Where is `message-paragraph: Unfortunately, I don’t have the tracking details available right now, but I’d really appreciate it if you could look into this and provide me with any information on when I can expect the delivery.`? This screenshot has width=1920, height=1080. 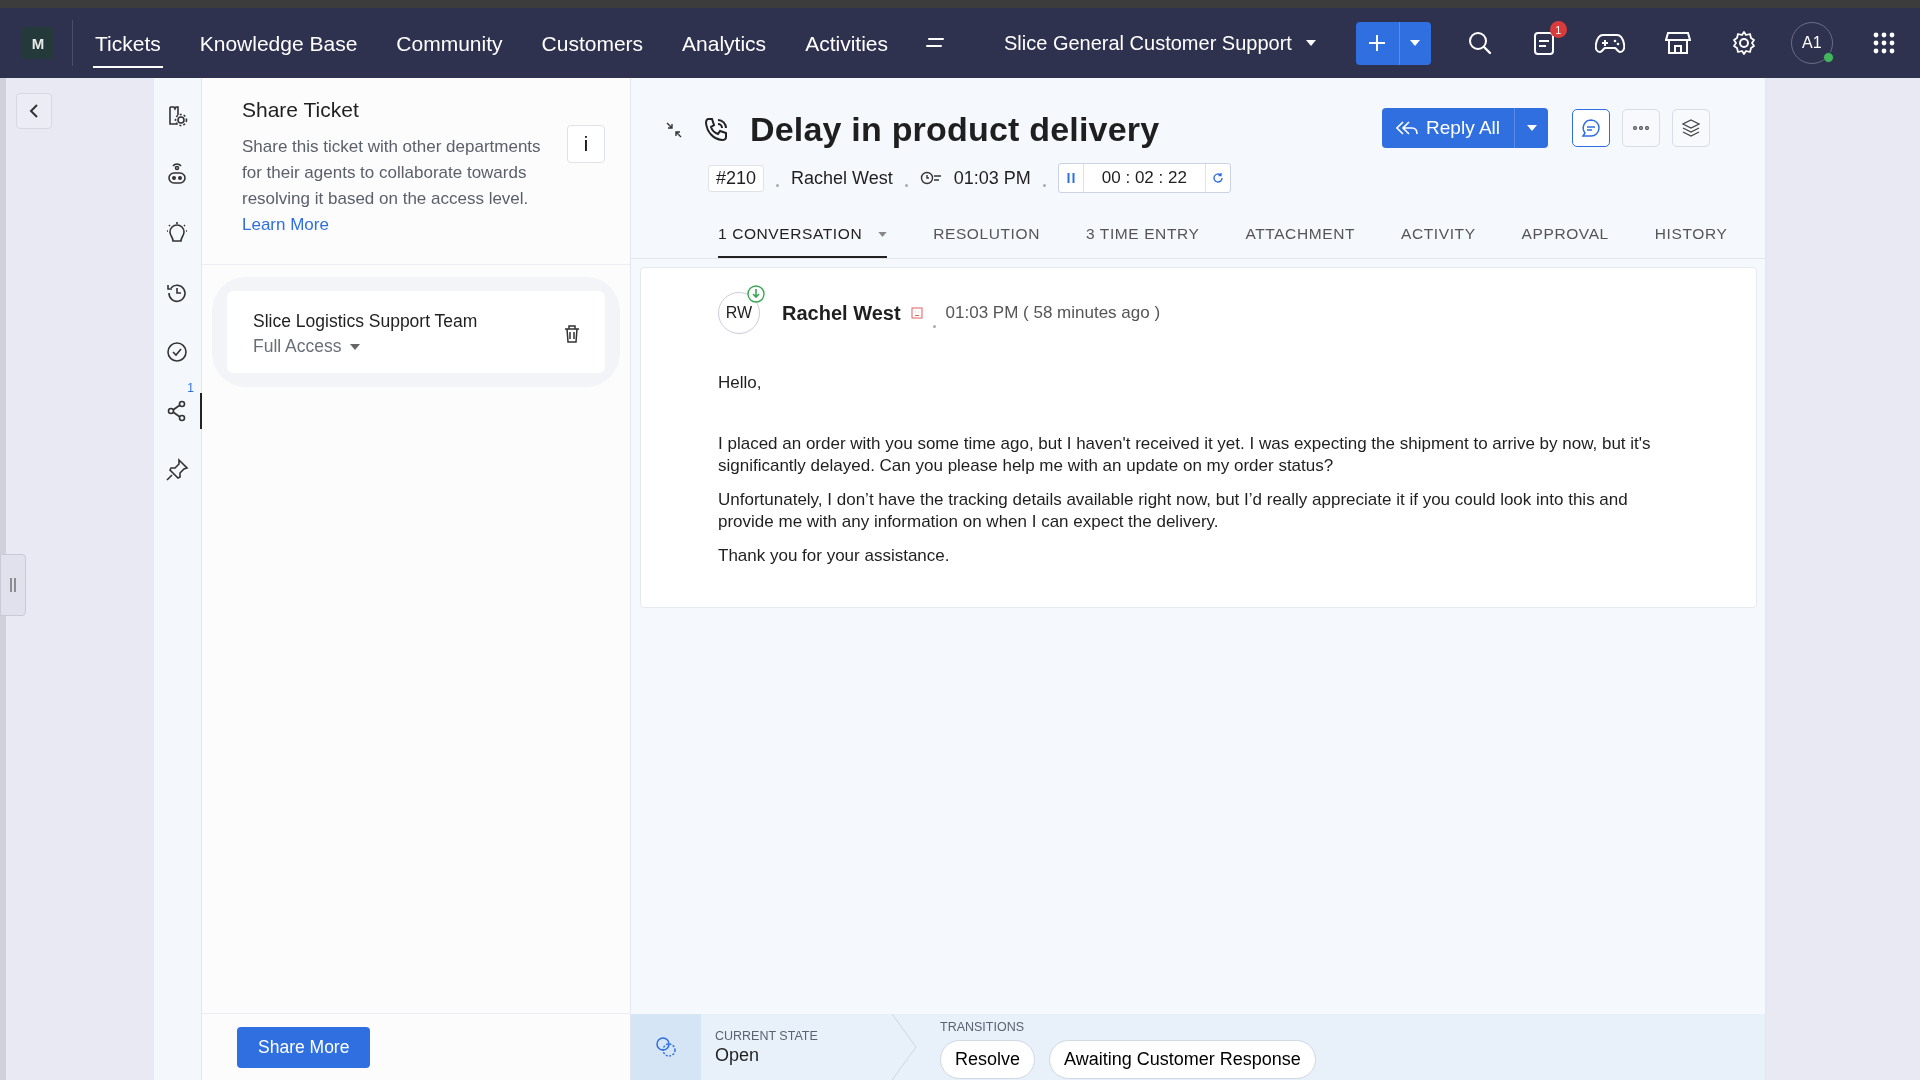 message-paragraph: Unfortunately, I don’t have the tracking details available right now, but I’d really appreciate it if you could look into this and provide me with any information on when I can expect the delivery. is located at coordinates (1173, 511).